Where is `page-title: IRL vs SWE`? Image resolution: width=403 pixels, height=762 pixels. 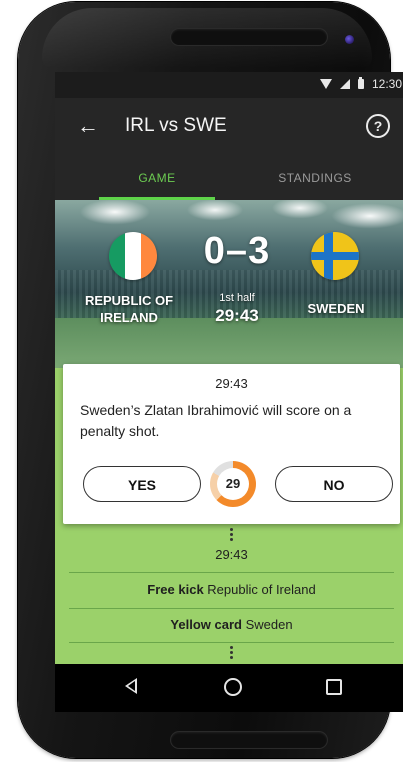
page-title: IRL vs SWE is located at coordinates (176, 125).